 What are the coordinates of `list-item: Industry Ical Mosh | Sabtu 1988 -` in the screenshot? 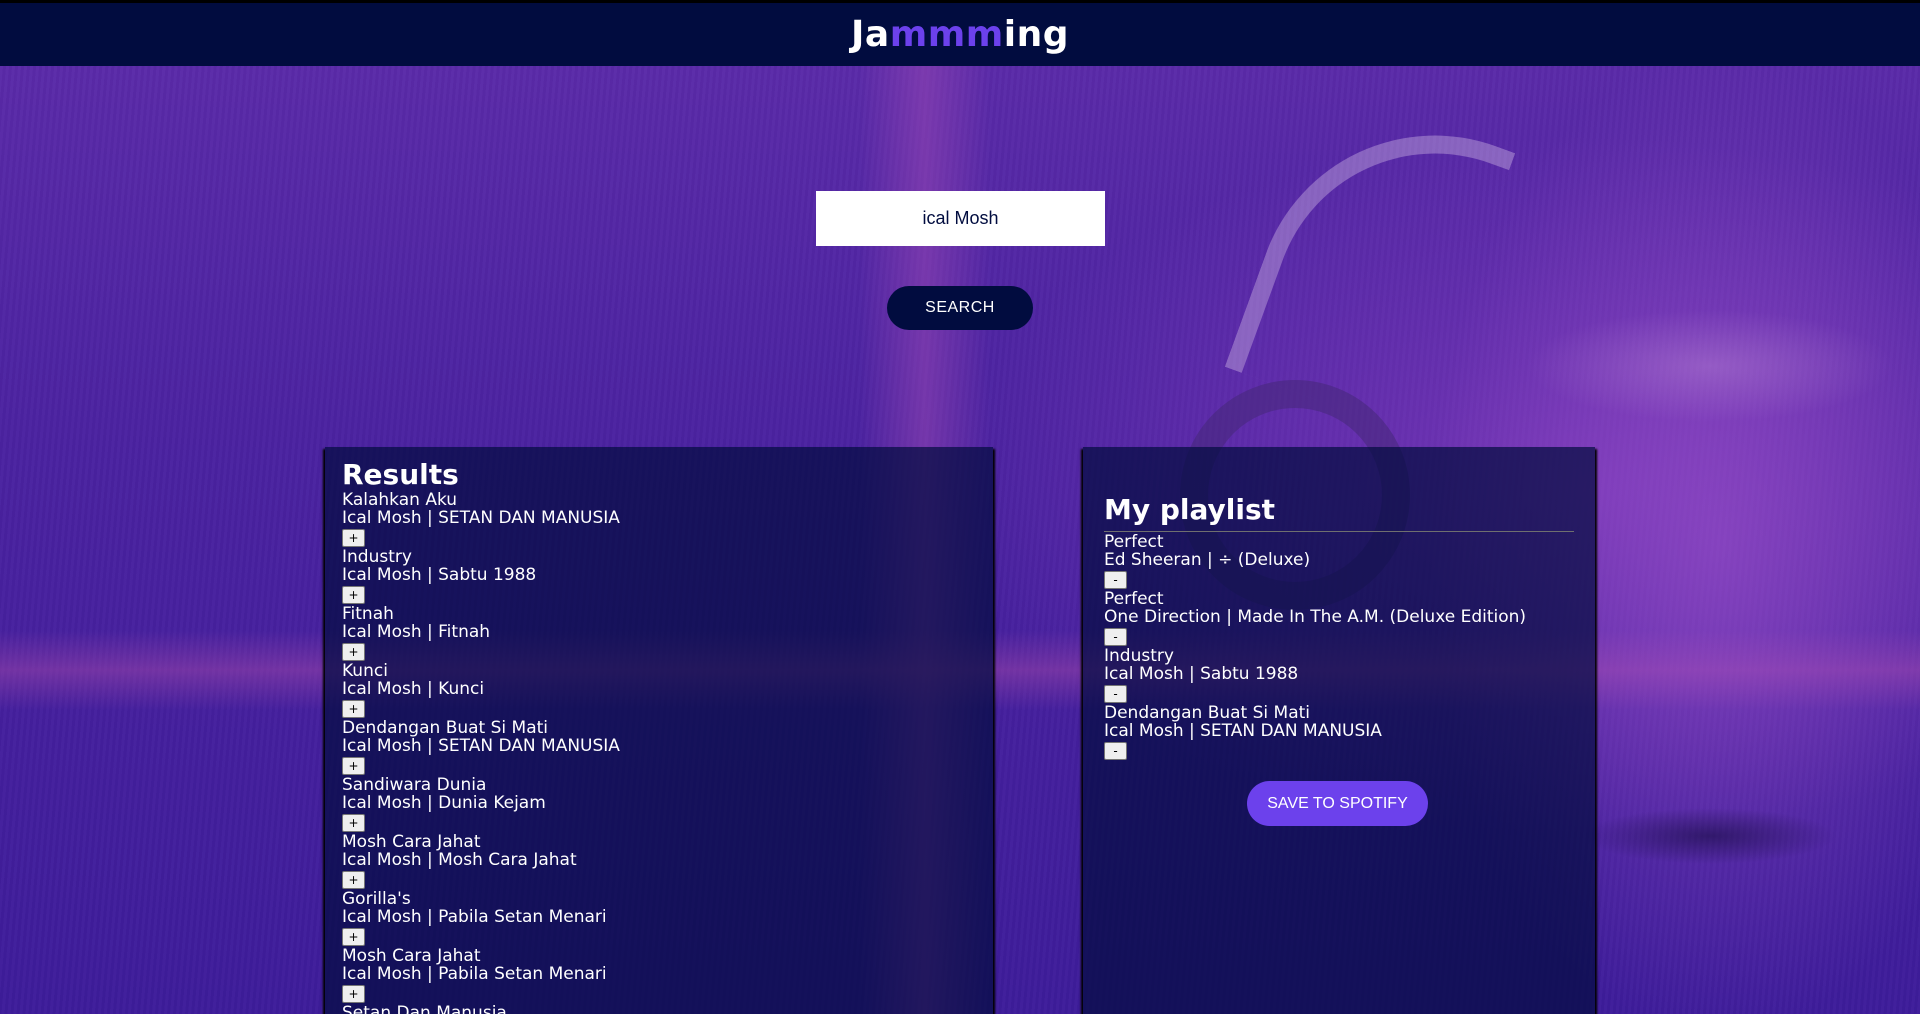 It's located at (1339, 675).